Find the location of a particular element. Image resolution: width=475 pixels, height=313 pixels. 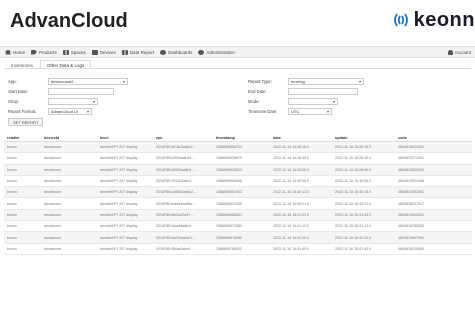

table-cell: 1568659672480 is located at coordinates (229, 226).